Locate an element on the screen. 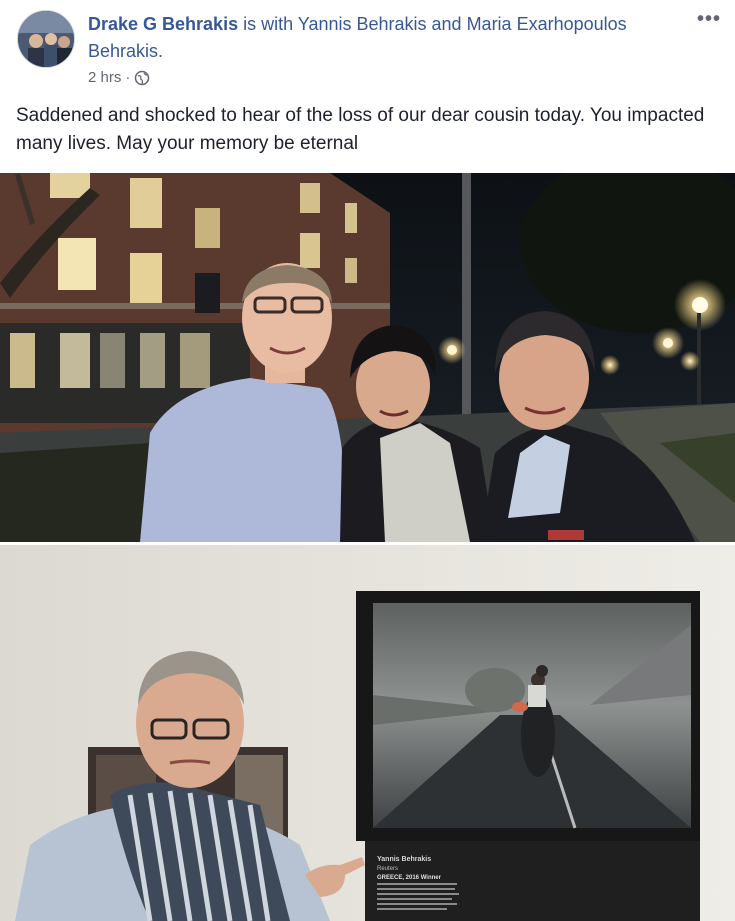 This screenshot has height=921, width=735. globe-icon is located at coordinates (142, 78).